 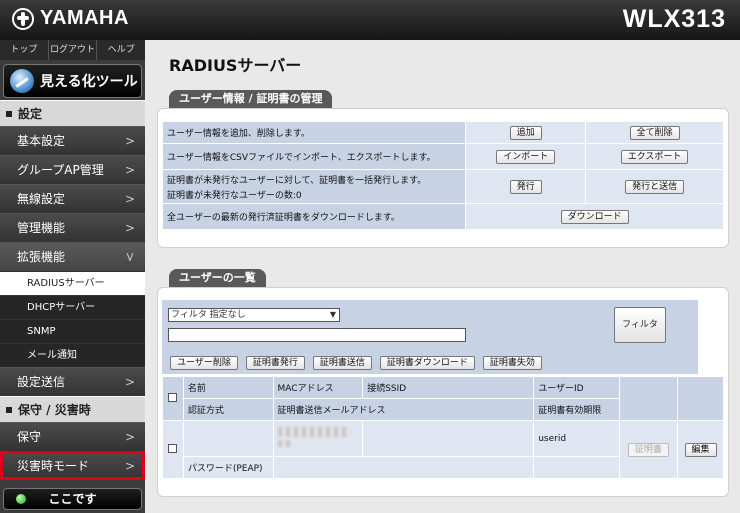 I want to click on delete-user-button: ユーザー削除, so click(x=204, y=363).